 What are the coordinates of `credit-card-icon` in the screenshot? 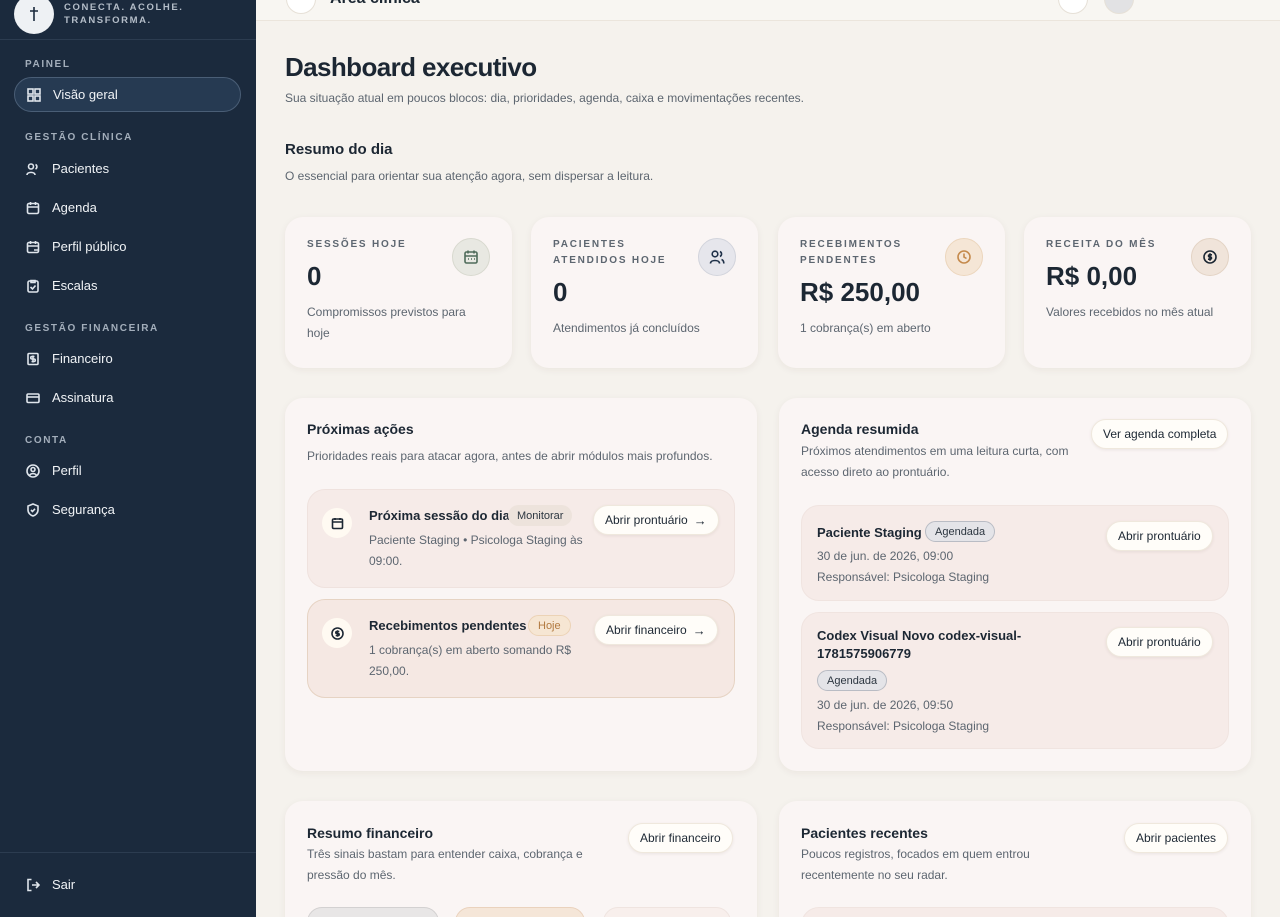 It's located at (33, 398).